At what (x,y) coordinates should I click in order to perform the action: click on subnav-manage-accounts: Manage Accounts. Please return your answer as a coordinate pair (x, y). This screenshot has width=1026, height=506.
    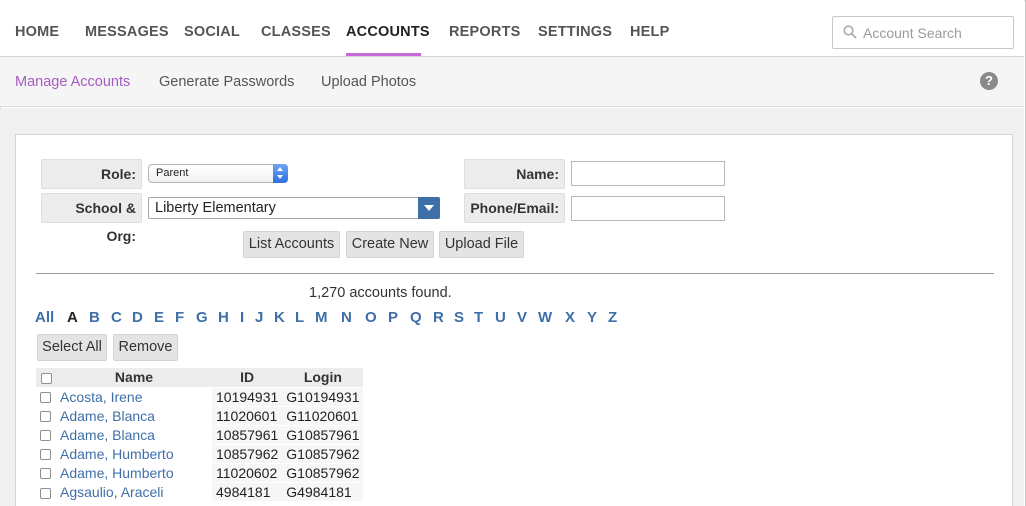
    Looking at the image, I should click on (72, 82).